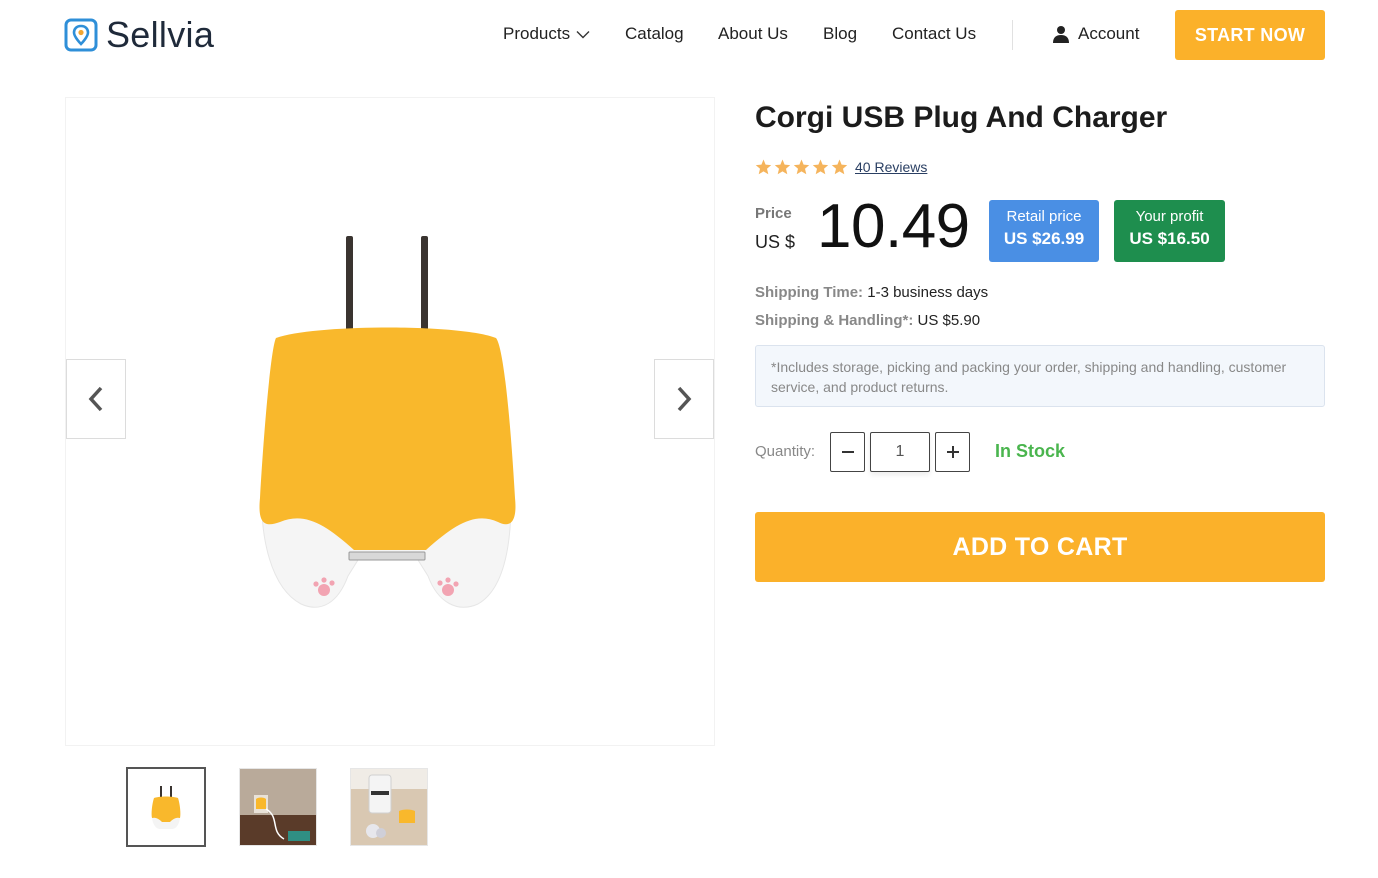  What do you see at coordinates (1044, 216) in the screenshot?
I see `retail-price-label: Retail price` at bounding box center [1044, 216].